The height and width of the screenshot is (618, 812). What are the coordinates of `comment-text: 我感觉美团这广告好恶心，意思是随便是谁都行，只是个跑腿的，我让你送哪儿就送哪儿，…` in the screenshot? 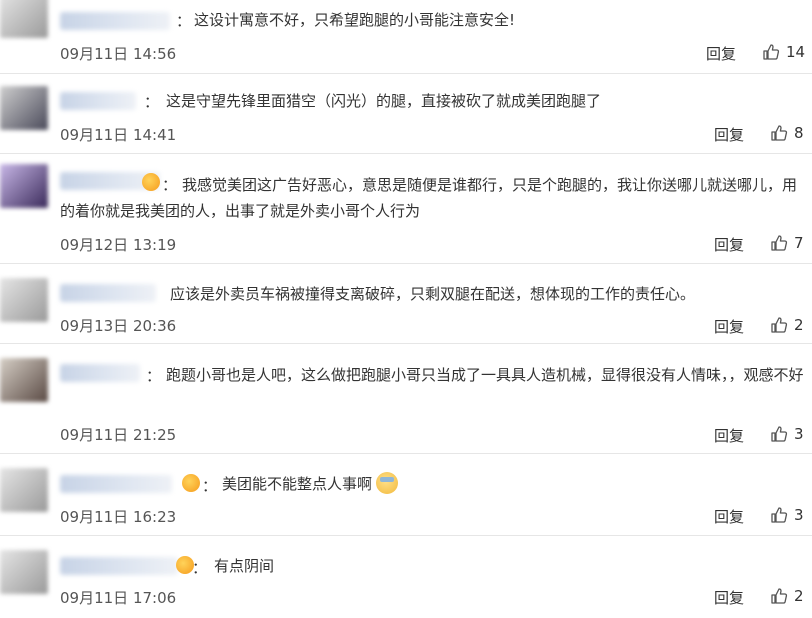 It's located at (429, 198).